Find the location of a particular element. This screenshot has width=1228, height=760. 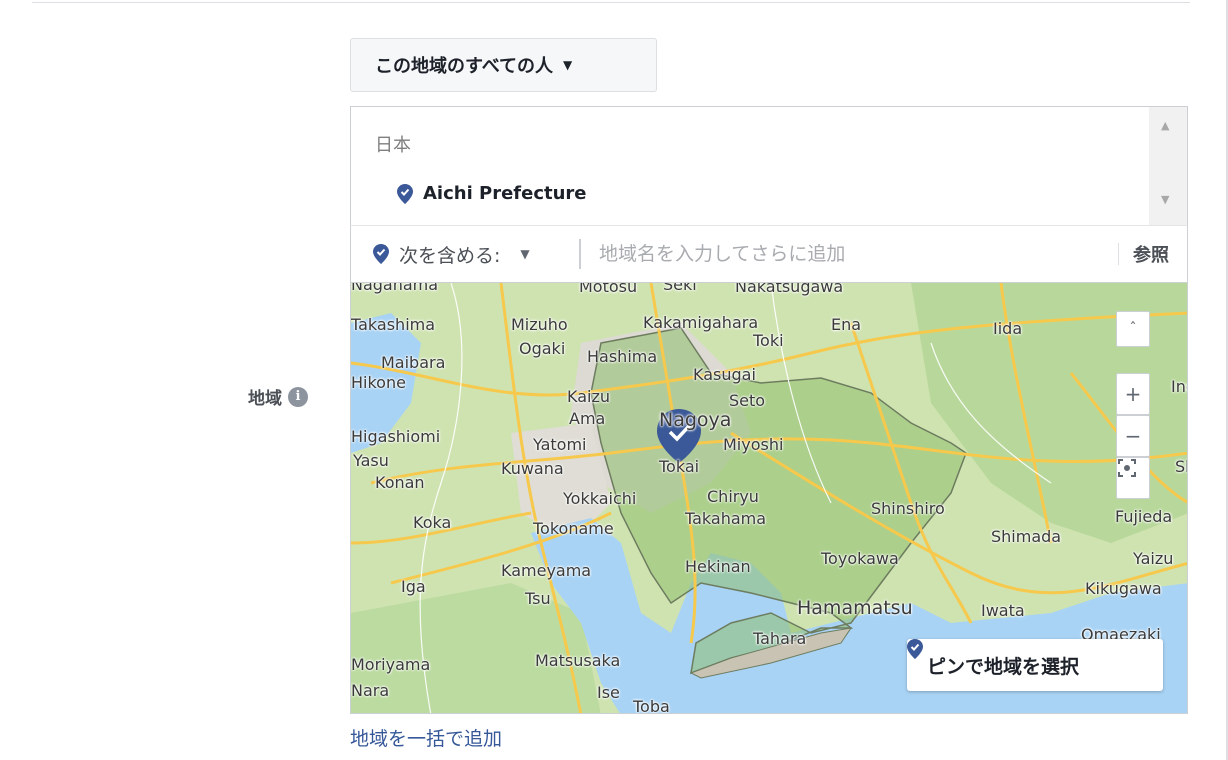

pin-select-label: ピンで地域を選択 is located at coordinates (1003, 666).